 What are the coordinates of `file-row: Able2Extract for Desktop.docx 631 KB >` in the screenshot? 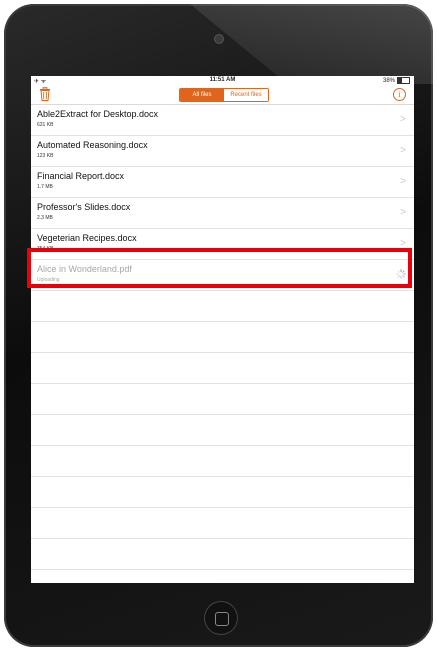 It's located at (222, 120).